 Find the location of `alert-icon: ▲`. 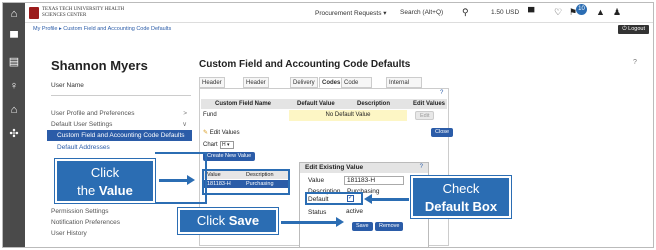

alert-icon: ▲ is located at coordinates (600, 12).